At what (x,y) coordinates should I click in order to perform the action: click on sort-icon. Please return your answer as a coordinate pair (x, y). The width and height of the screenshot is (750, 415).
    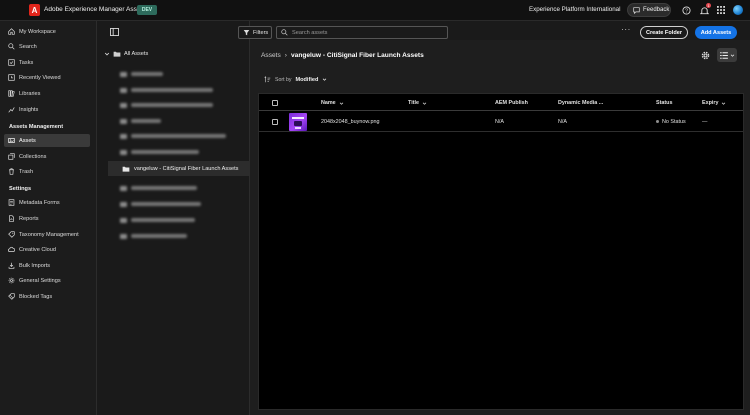
    Looking at the image, I should click on (267, 79).